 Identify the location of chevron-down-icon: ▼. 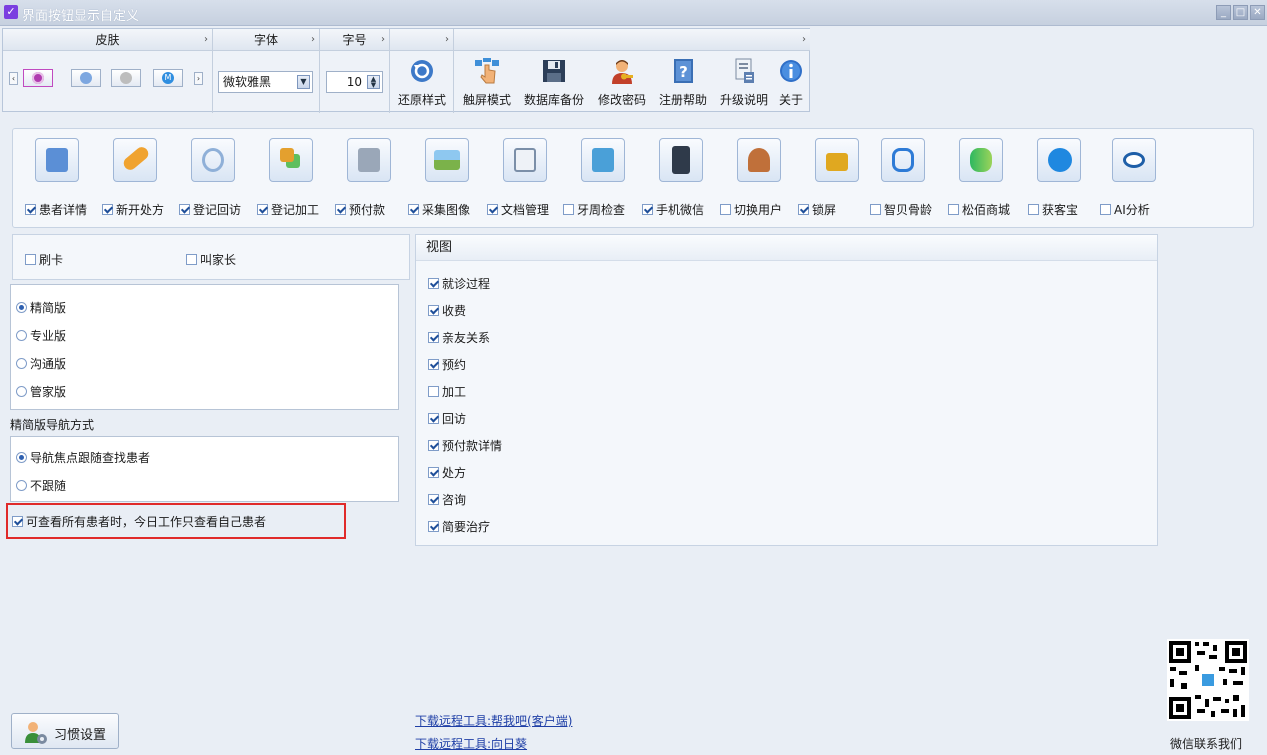
(303, 82).